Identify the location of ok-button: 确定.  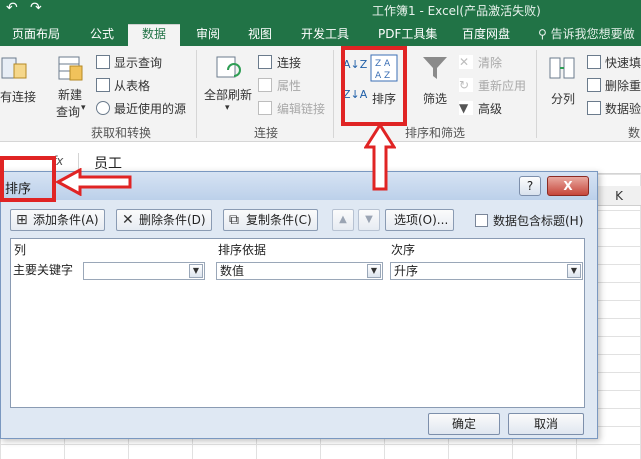
(464, 424).